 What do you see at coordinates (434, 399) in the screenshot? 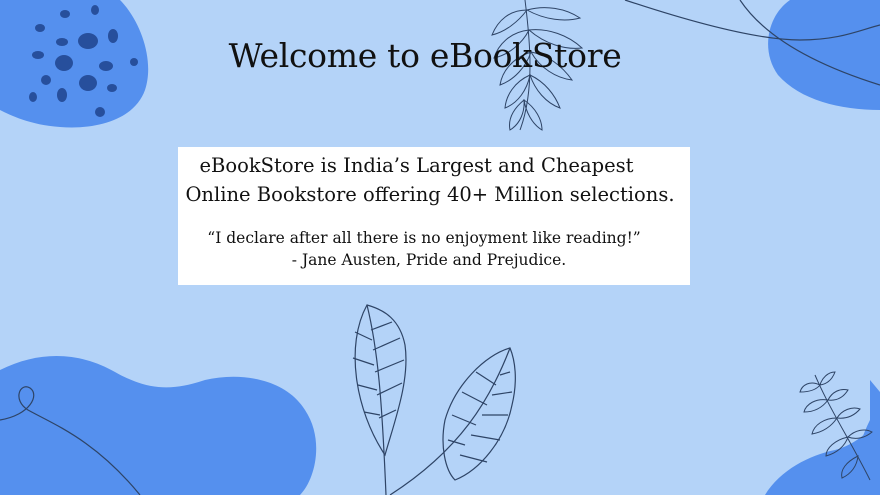
I see `leaves-bottom-center` at bounding box center [434, 399].